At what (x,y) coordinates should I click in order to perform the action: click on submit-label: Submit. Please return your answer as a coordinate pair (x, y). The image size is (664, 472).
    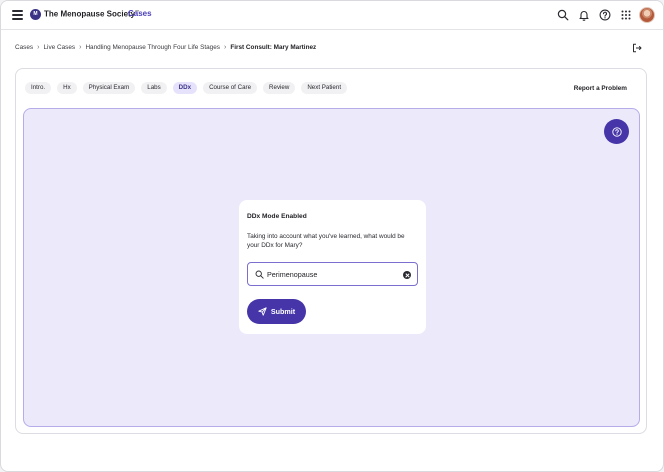
    Looking at the image, I should click on (283, 311).